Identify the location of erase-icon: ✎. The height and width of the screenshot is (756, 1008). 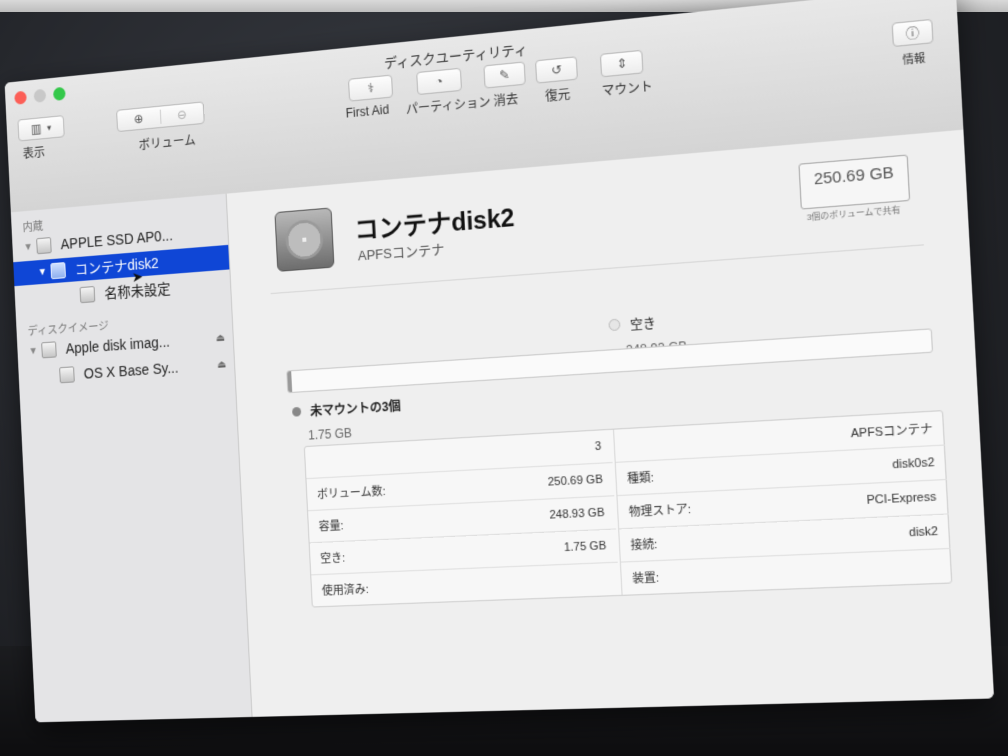
(504, 75).